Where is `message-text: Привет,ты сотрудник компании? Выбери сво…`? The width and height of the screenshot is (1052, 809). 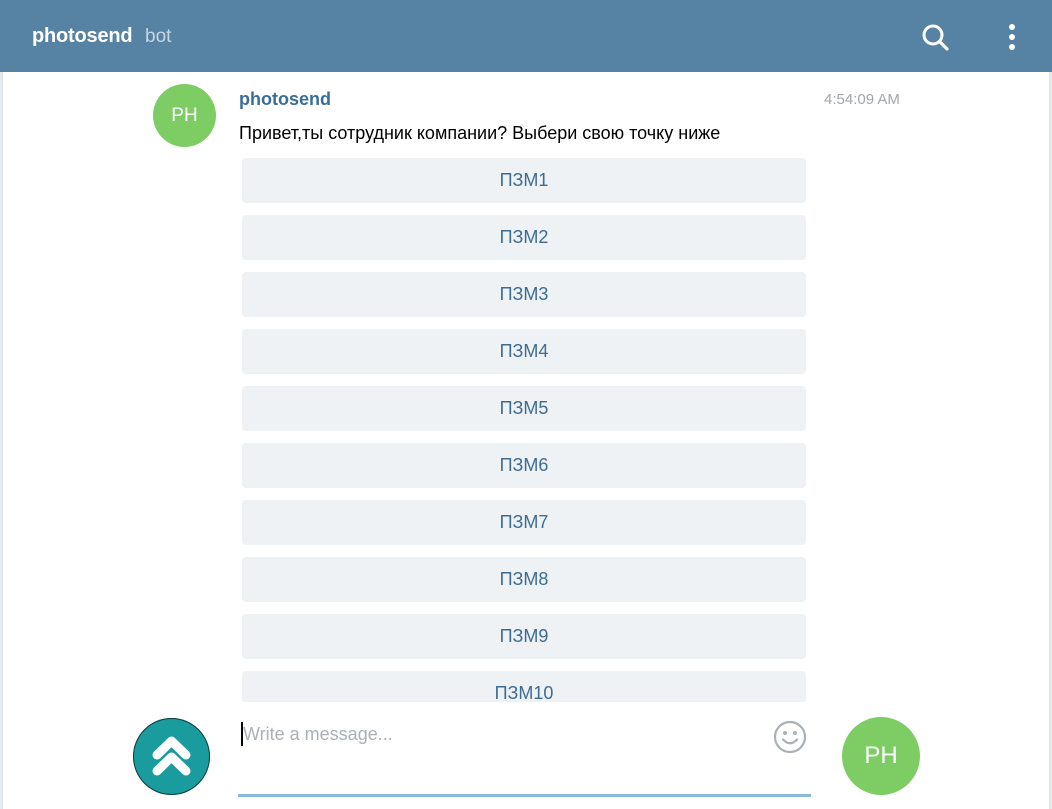
message-text: Привет,ты сотрудник компании? Выбери сво… is located at coordinates (480, 133).